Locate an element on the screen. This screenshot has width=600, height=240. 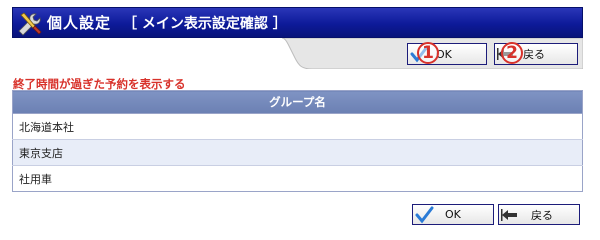
group-name-cell: 社用車 is located at coordinates (297, 178).